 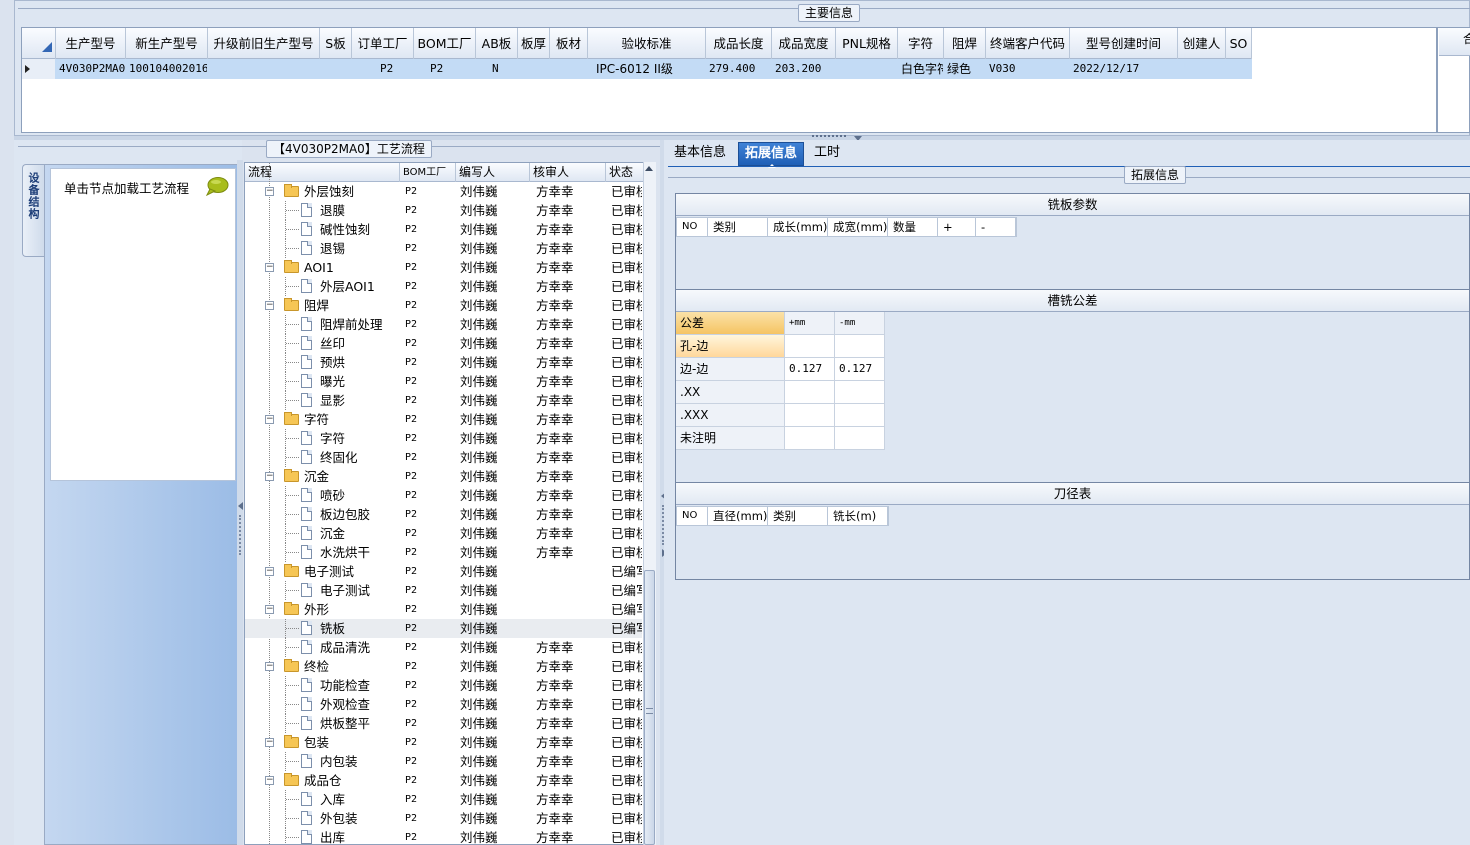 What do you see at coordinates (322, 685) in the screenshot?
I see `tree-node: 功能检查` at bounding box center [322, 685].